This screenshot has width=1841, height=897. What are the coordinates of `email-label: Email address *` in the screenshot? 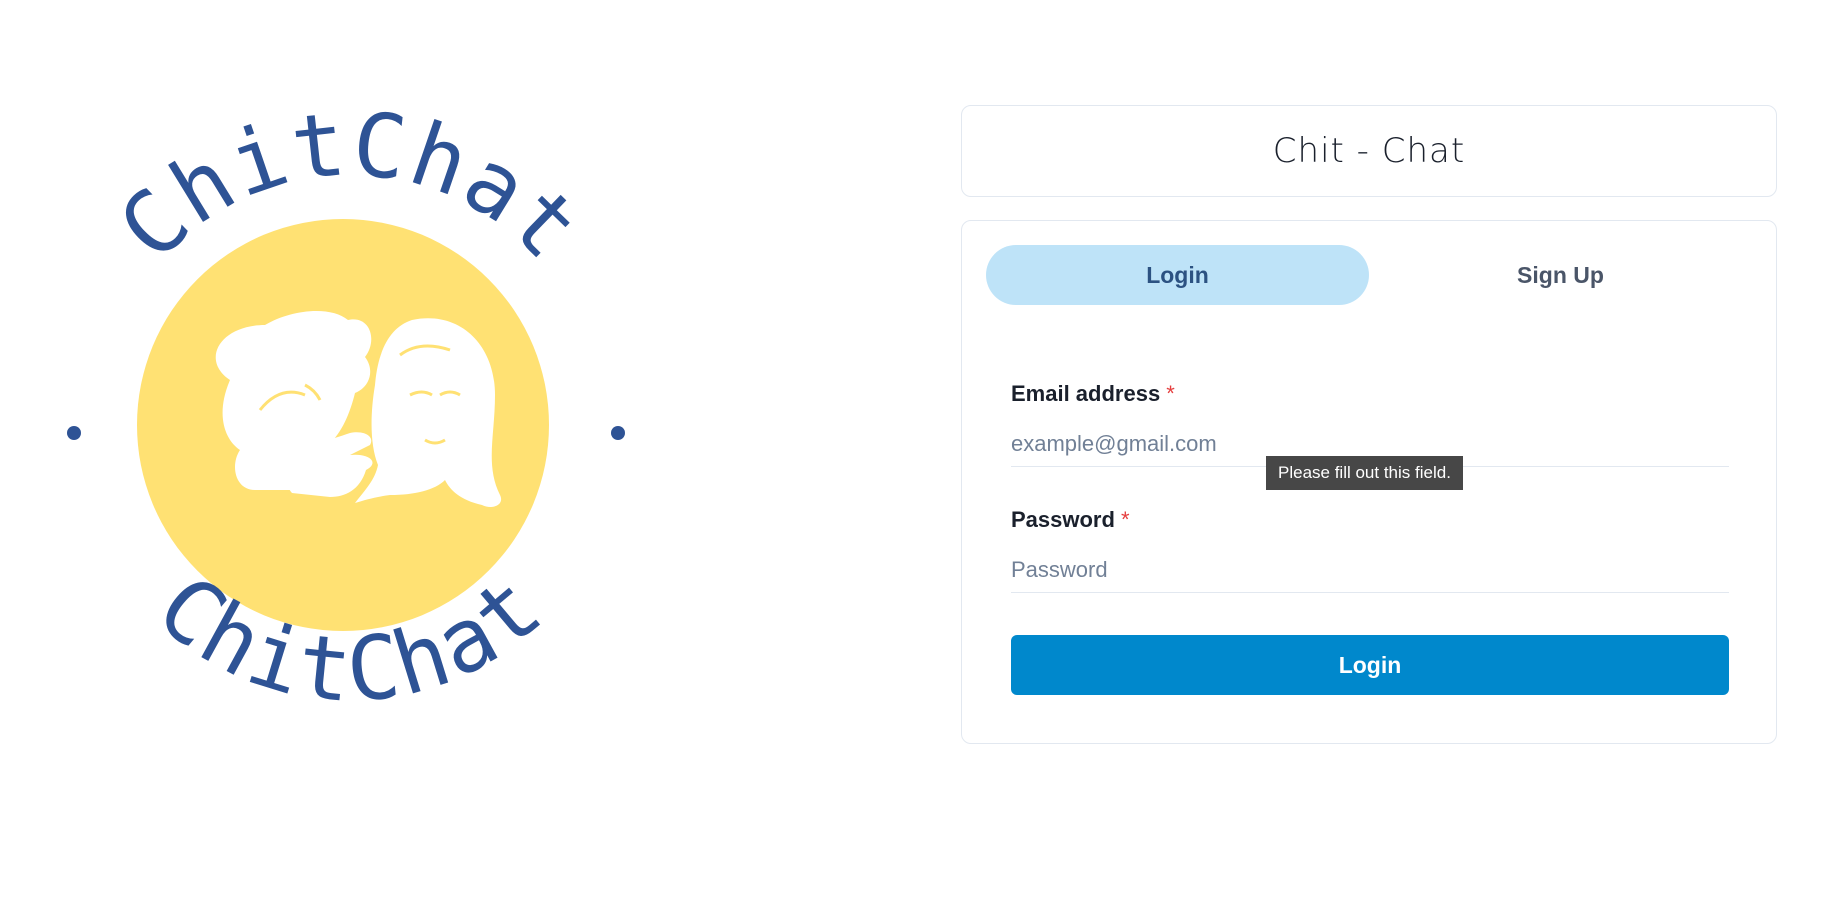 It's located at (1093, 394).